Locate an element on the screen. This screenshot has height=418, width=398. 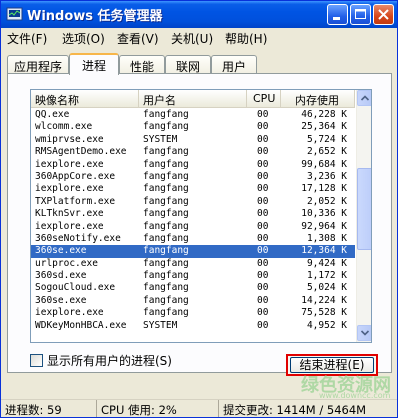
chevron-up-icon is located at coordinates (365, 98).